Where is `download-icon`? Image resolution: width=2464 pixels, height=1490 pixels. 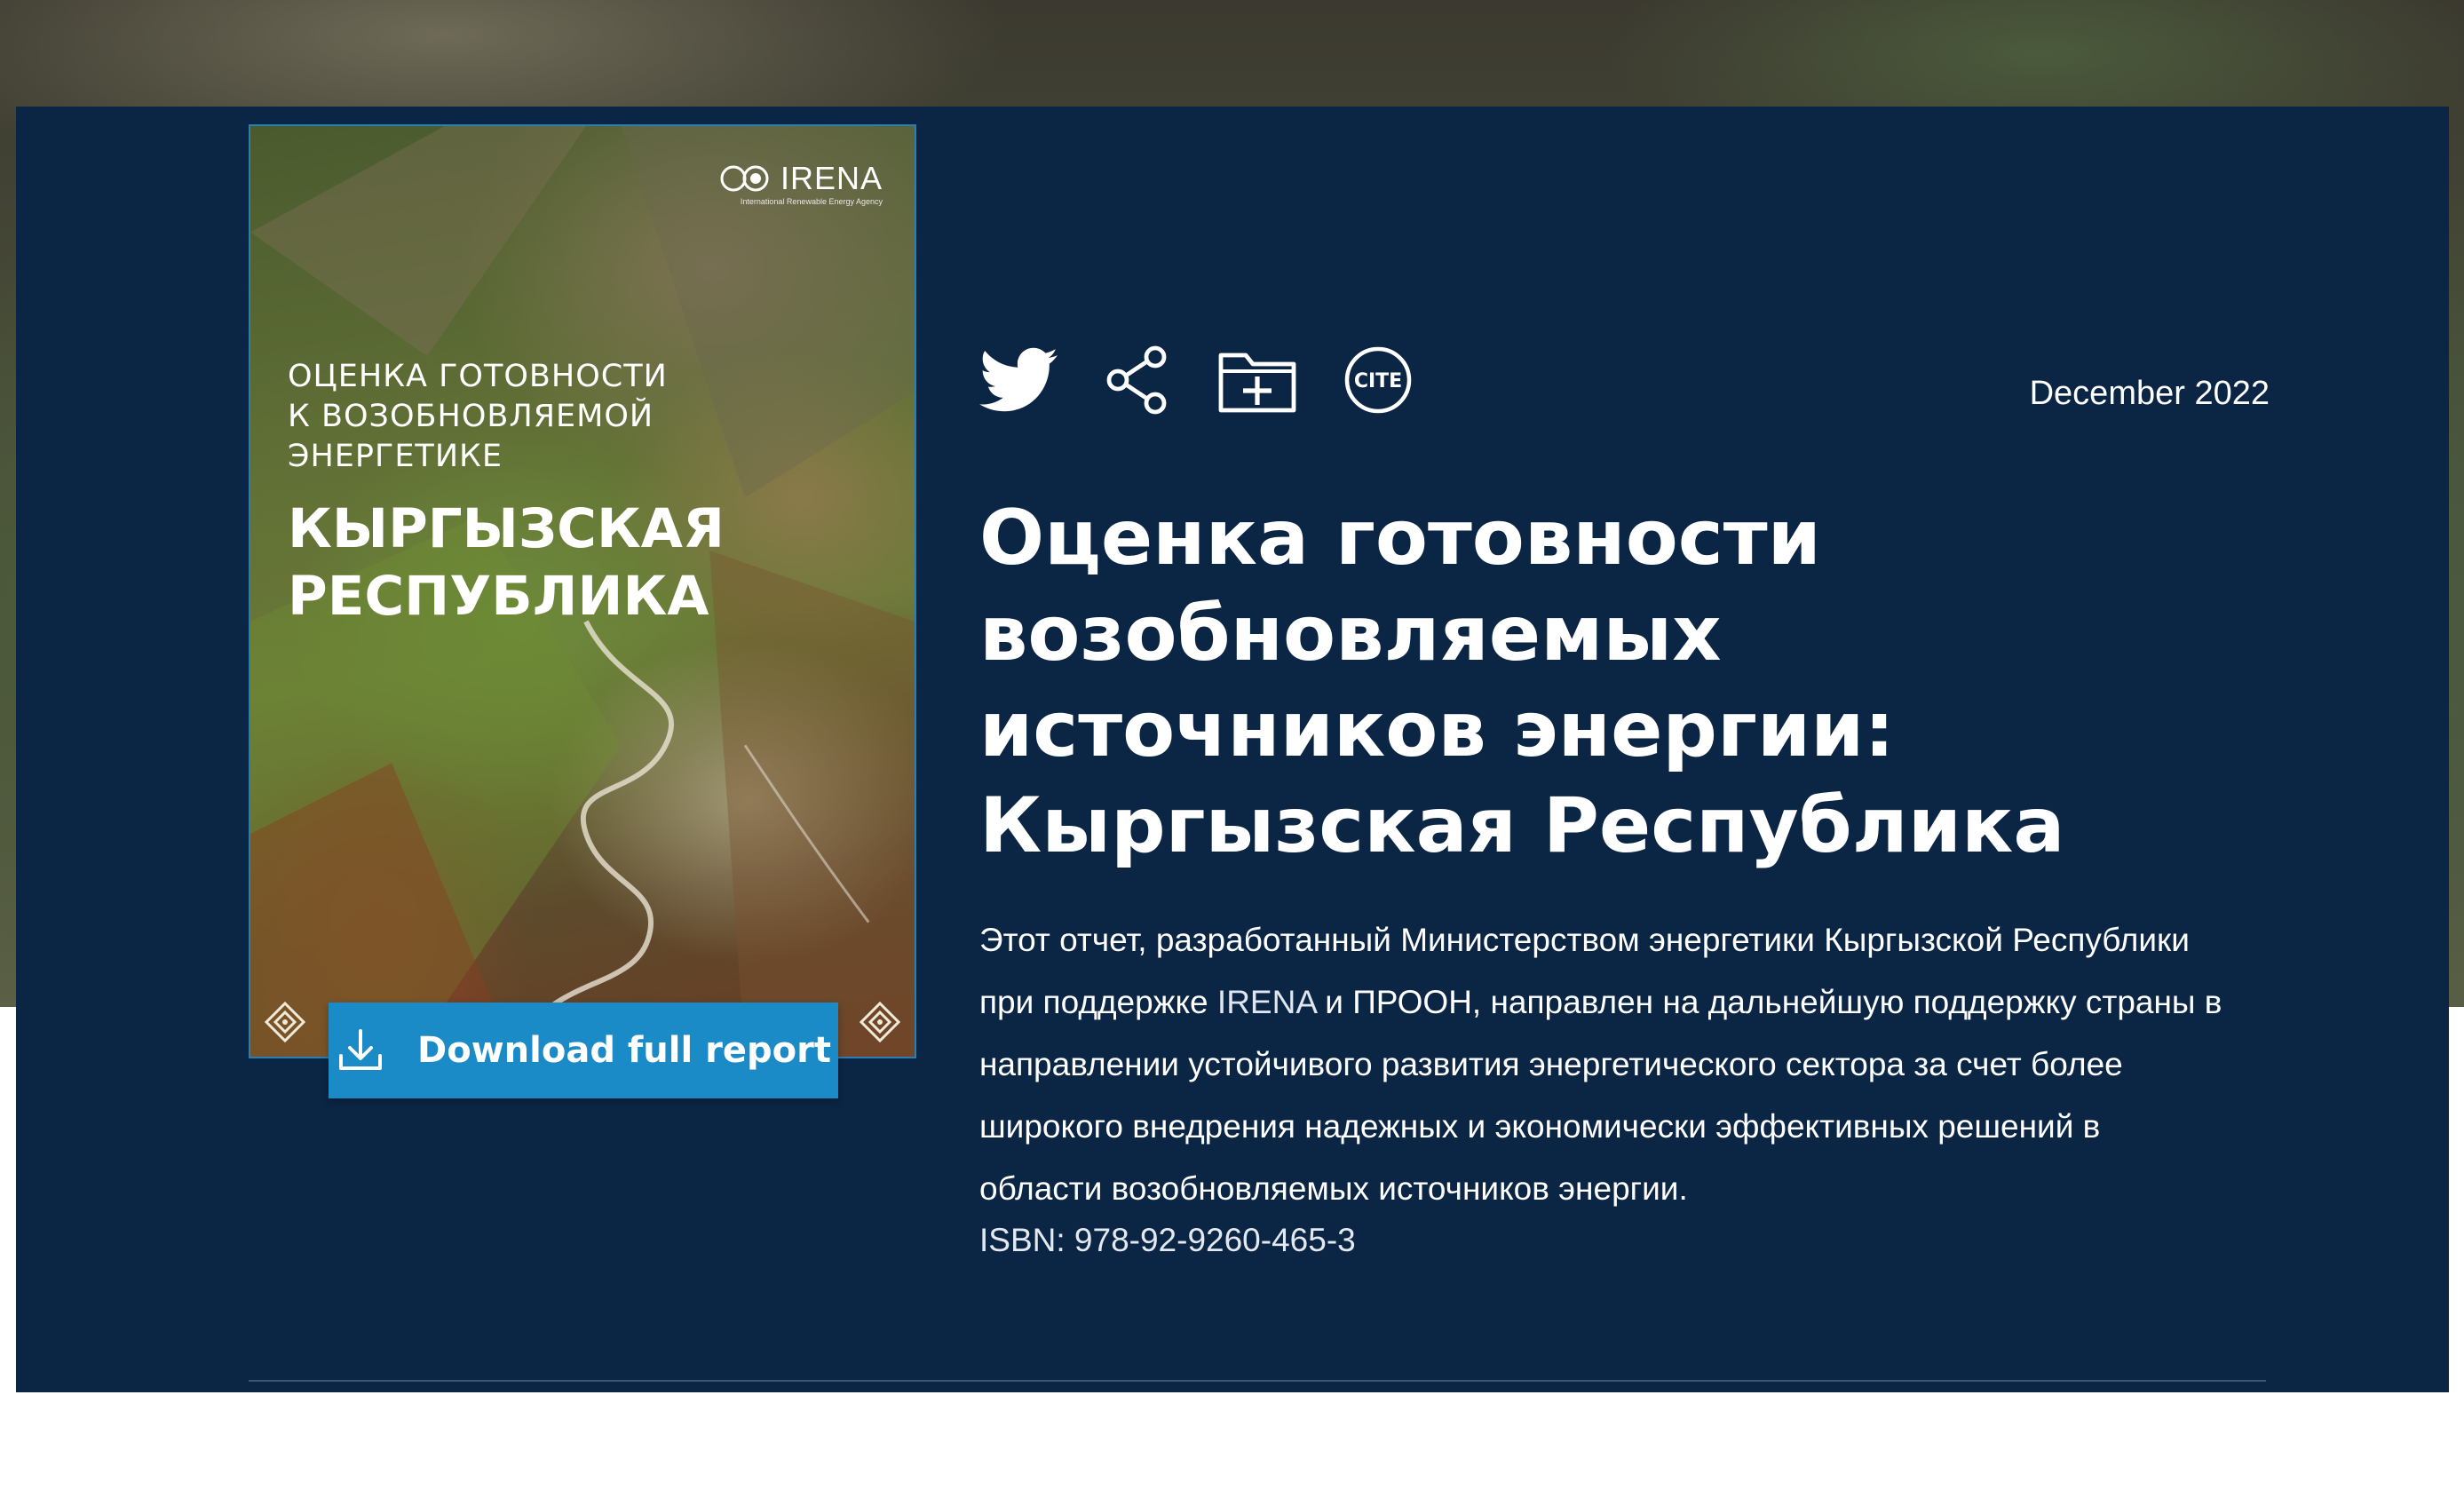
download-icon is located at coordinates (361, 1049).